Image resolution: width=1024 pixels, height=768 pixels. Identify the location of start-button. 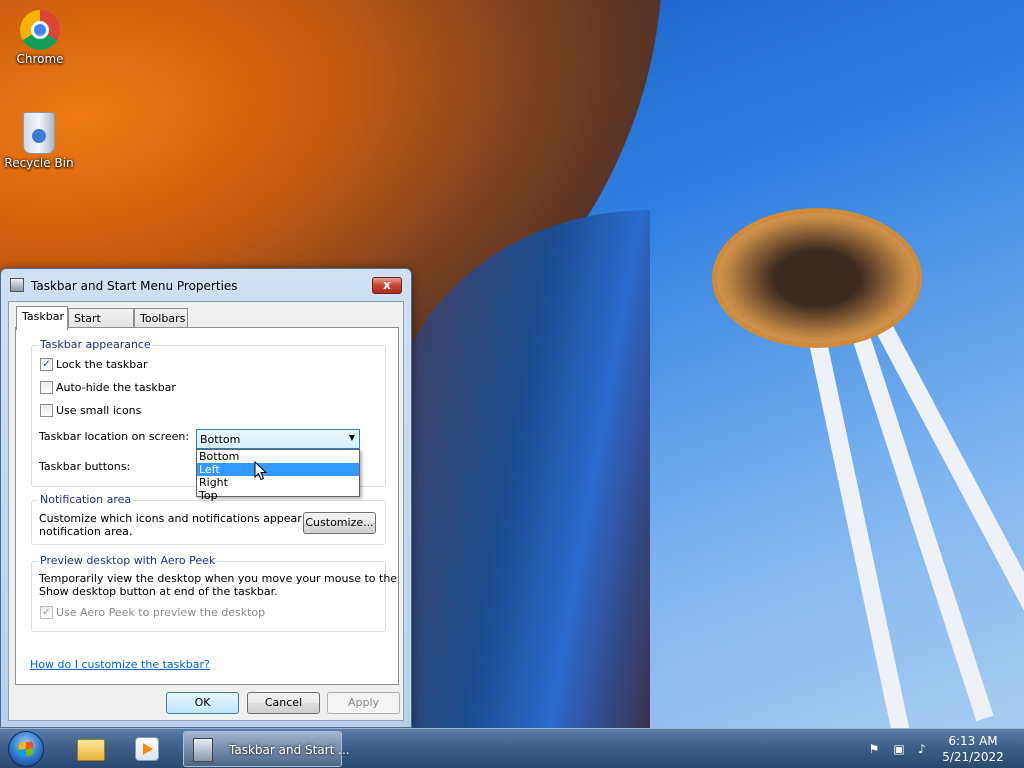
(26, 749).